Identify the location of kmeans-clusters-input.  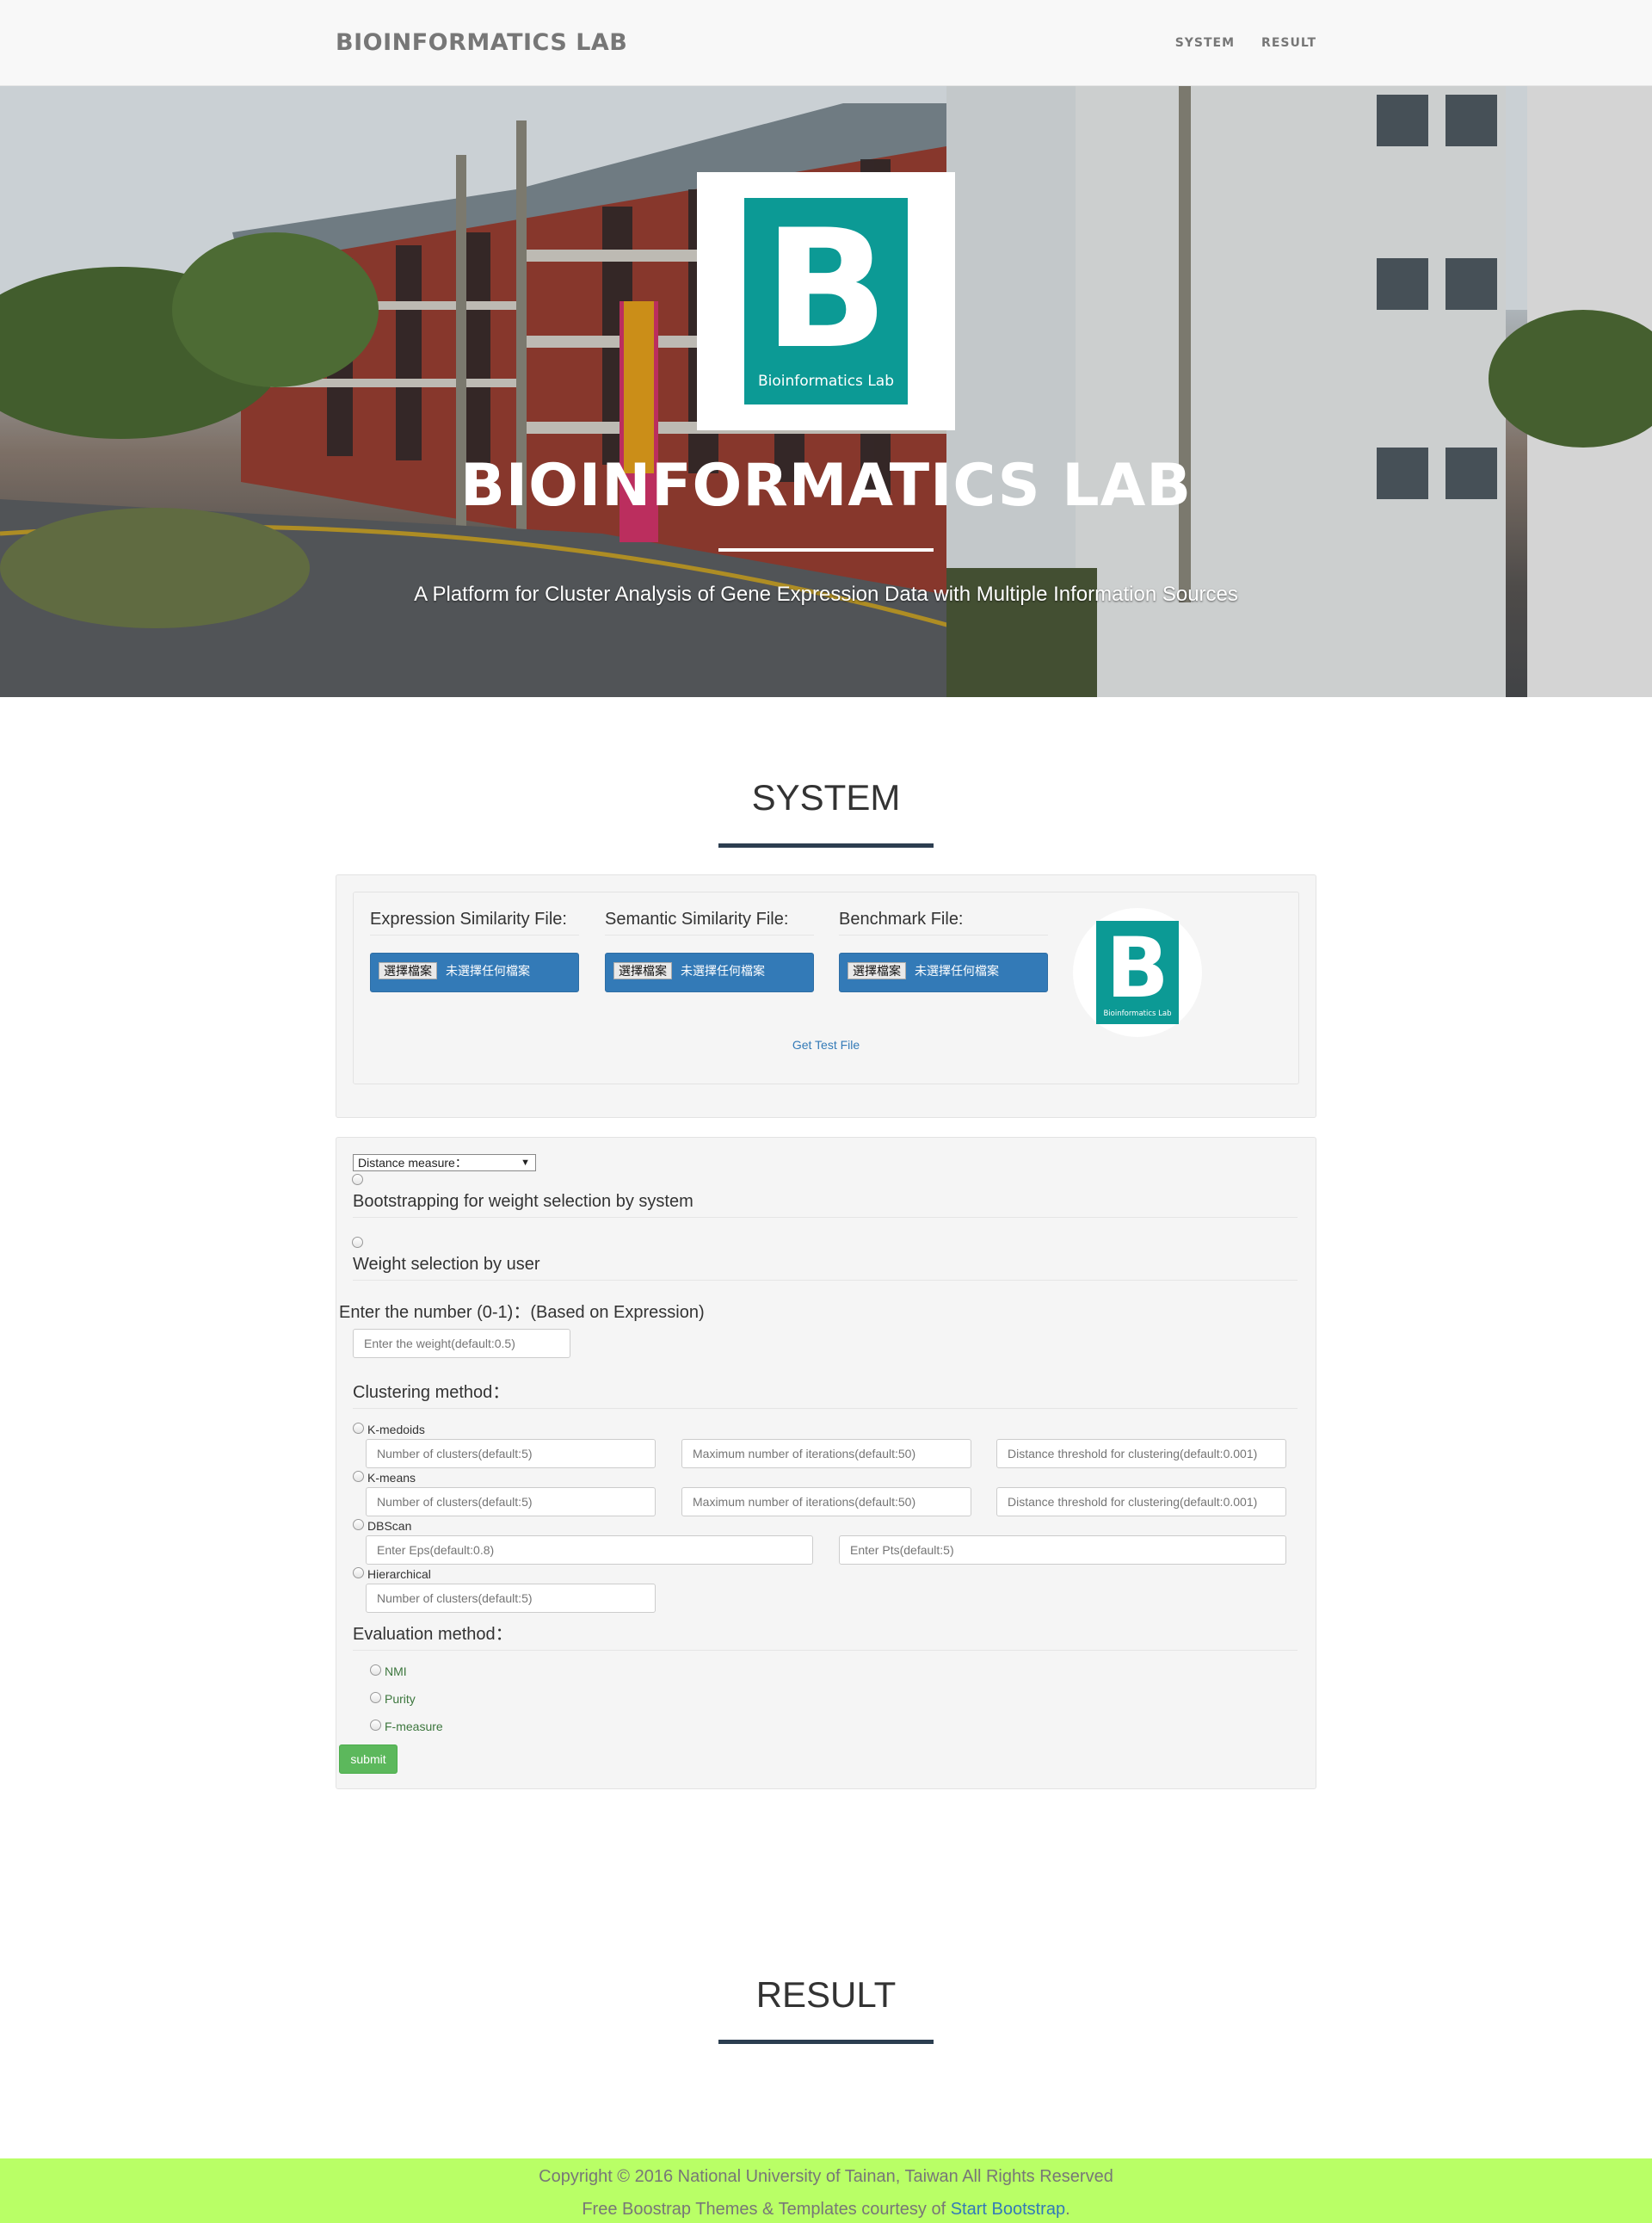
(511, 1501).